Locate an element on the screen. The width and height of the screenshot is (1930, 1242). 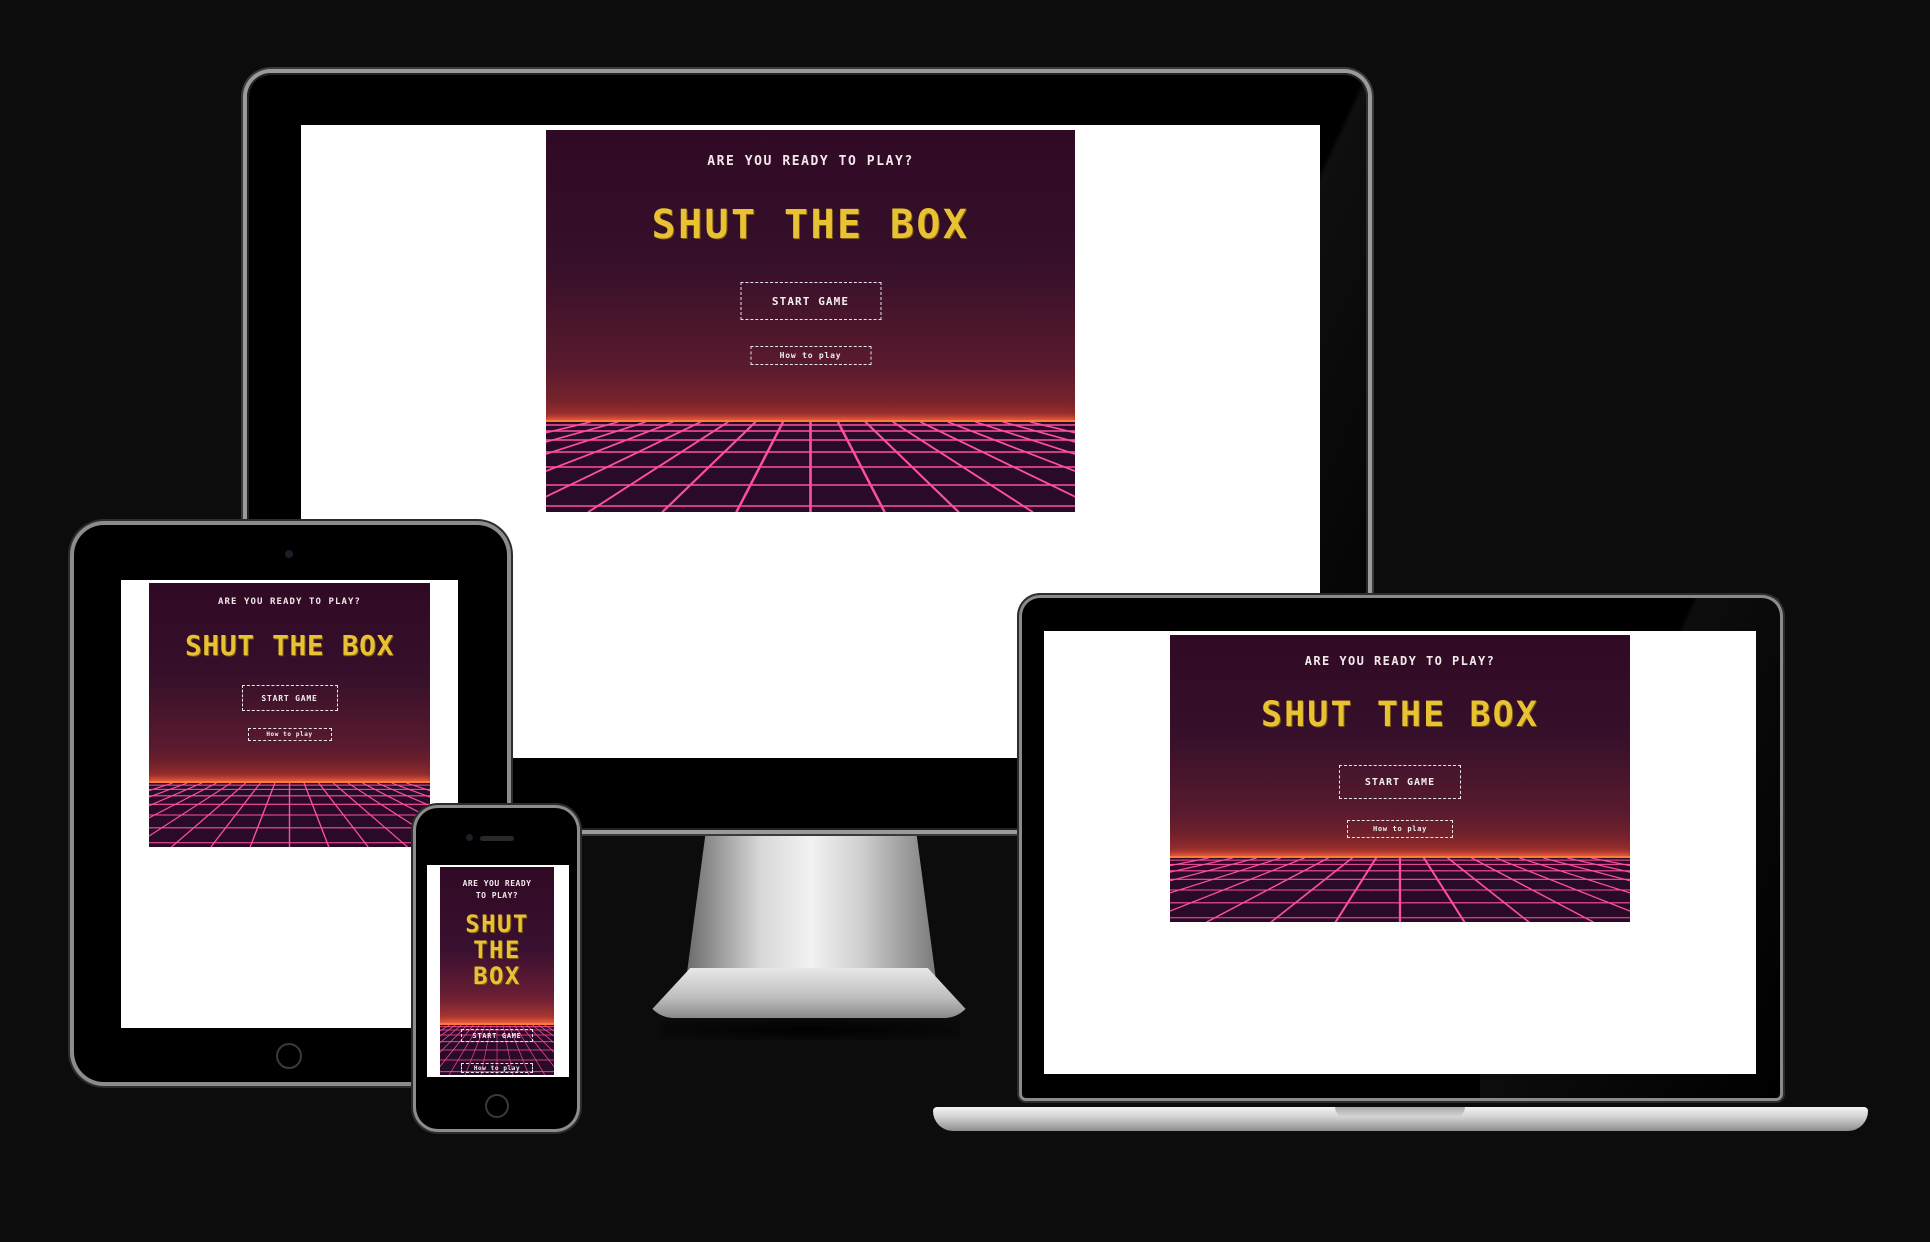
hero-tagline-line-2: TO PLAY? is located at coordinates (497, 895).